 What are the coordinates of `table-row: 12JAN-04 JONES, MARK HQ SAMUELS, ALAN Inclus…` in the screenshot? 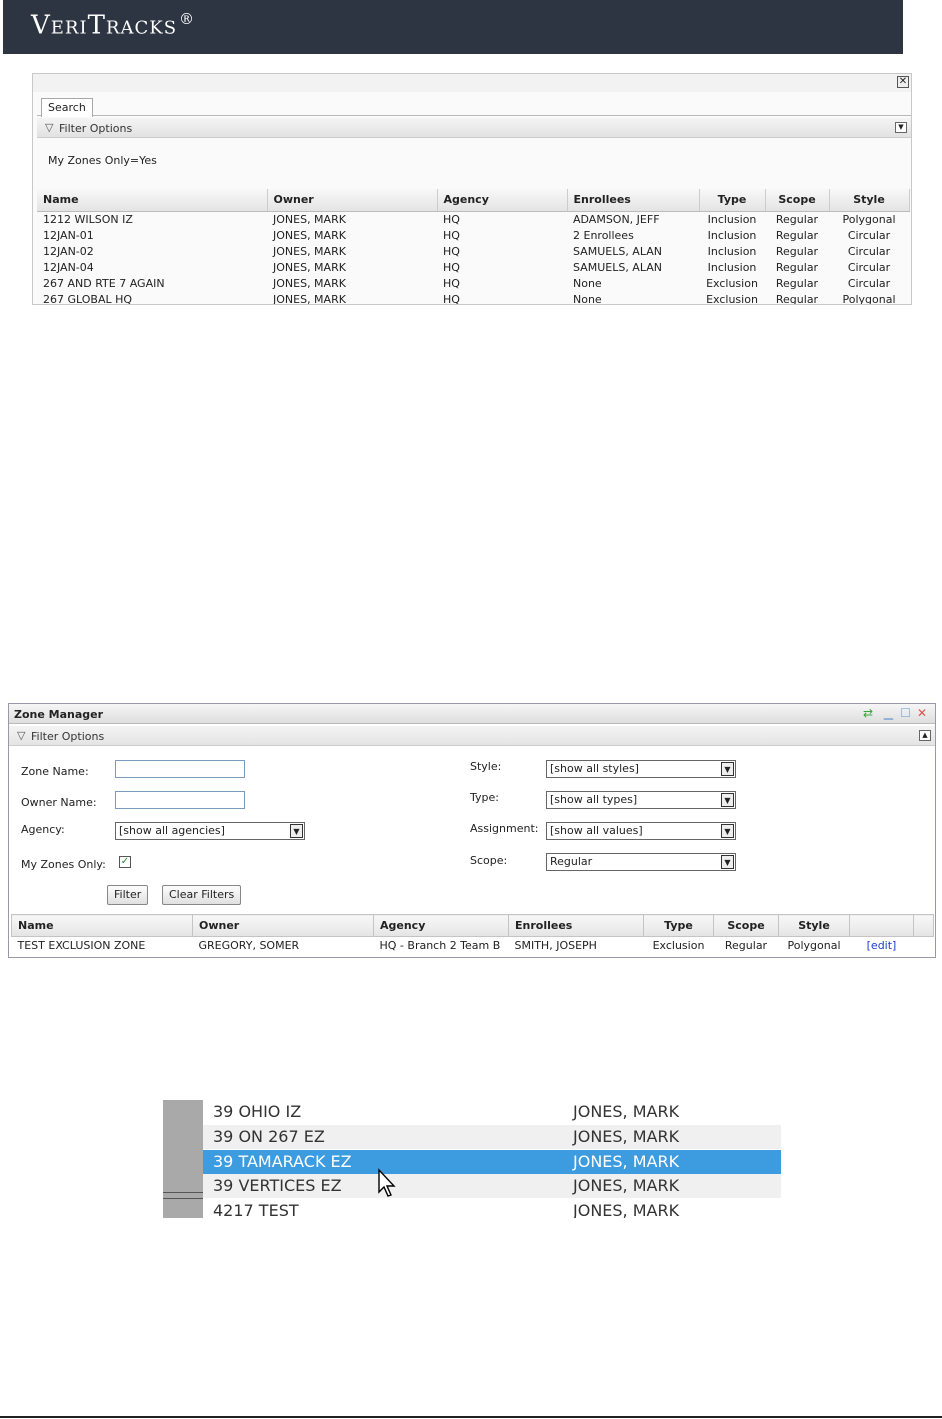 It's located at (473, 267).